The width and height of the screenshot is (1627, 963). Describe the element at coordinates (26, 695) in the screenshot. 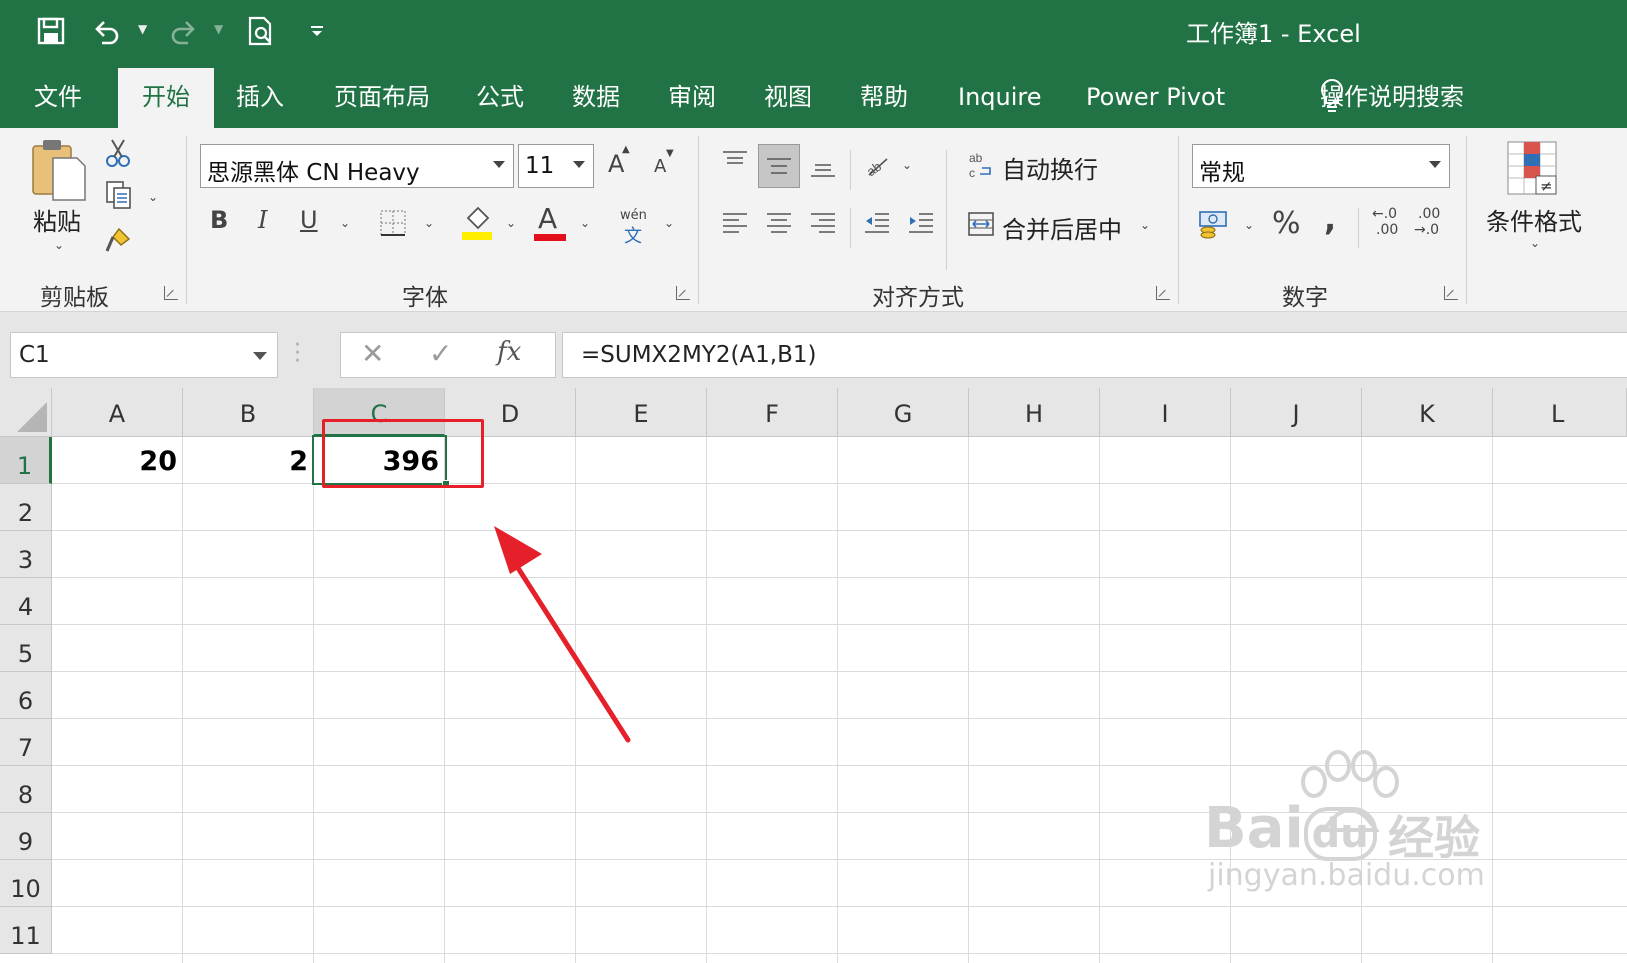

I see `row-header-6: 6` at that location.